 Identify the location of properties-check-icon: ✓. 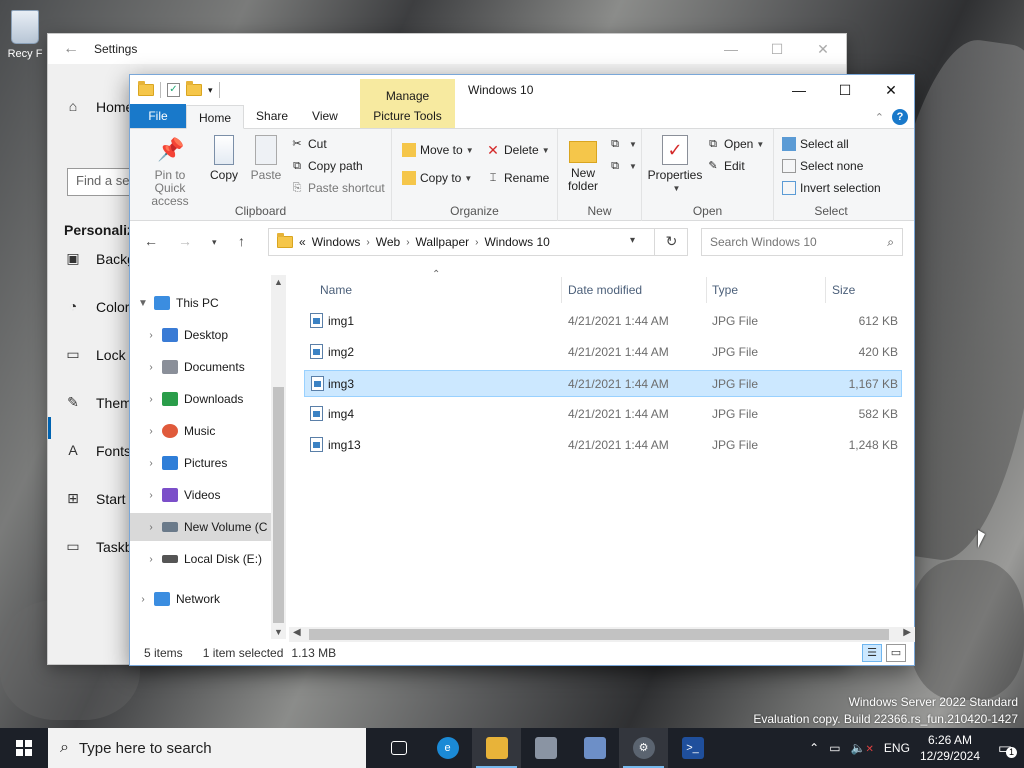
(173, 90).